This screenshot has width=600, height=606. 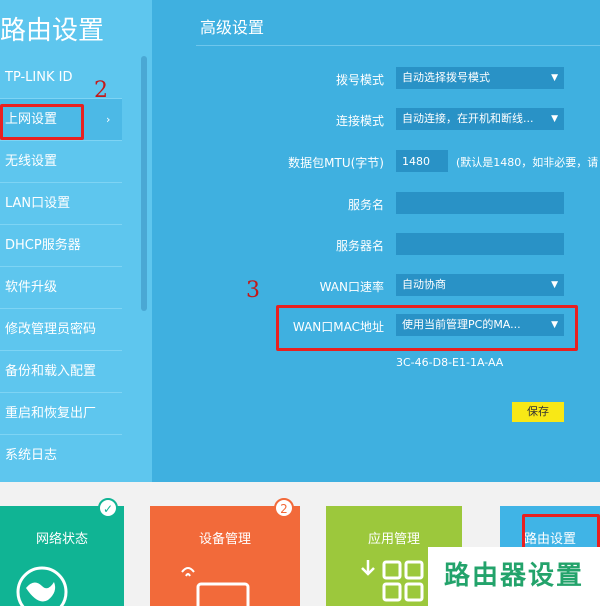 What do you see at coordinates (424, 284) in the screenshot?
I see `wan-speed-value: 自动协商` at bounding box center [424, 284].